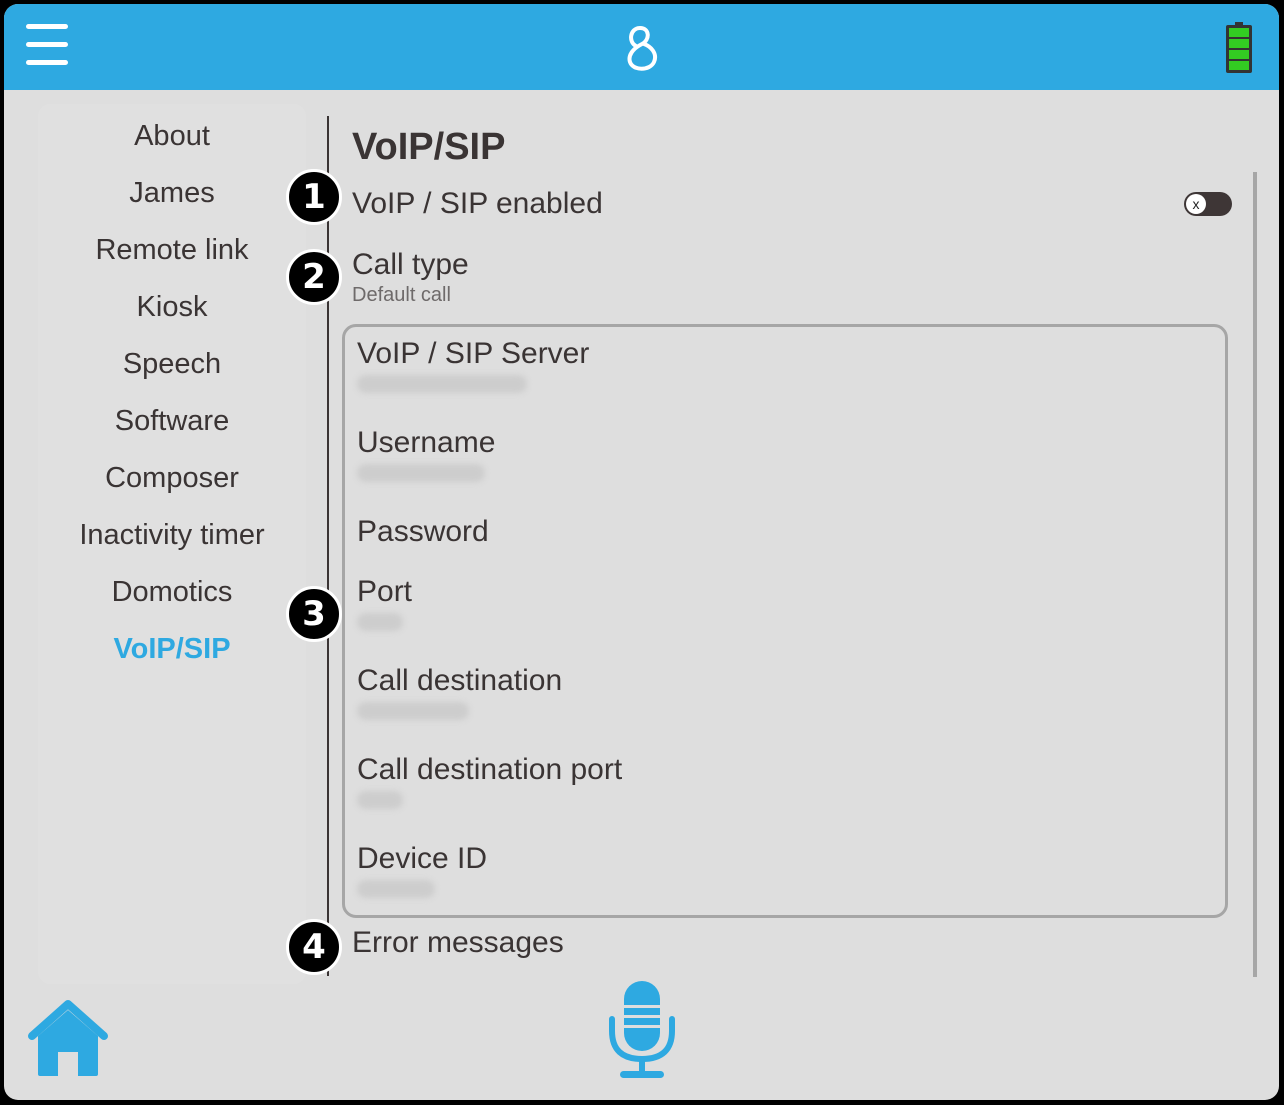  I want to click on page-title: VoIP/SIP, so click(429, 147).